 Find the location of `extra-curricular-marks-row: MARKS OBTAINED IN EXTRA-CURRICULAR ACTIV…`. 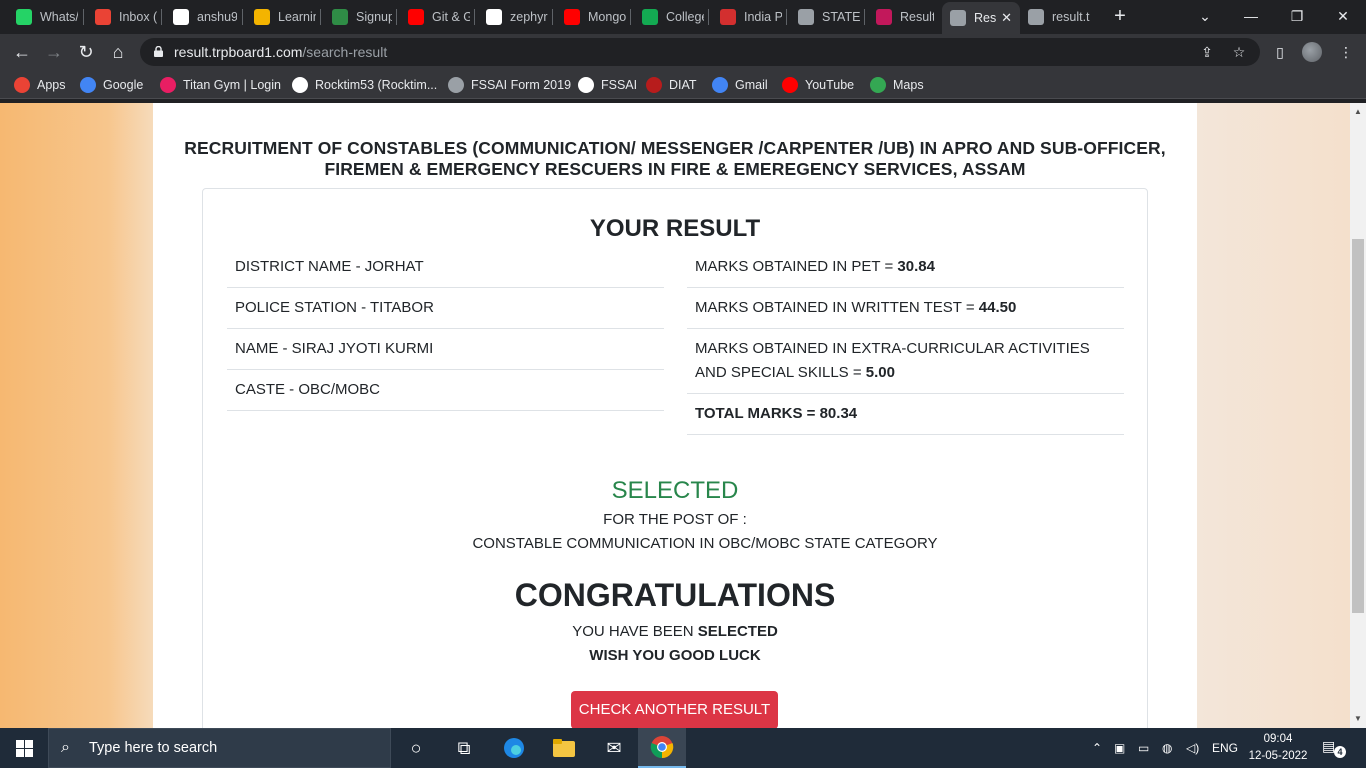

extra-curricular-marks-row: MARKS OBTAINED IN EXTRA-CURRICULAR ACTIV… is located at coordinates (905, 361).